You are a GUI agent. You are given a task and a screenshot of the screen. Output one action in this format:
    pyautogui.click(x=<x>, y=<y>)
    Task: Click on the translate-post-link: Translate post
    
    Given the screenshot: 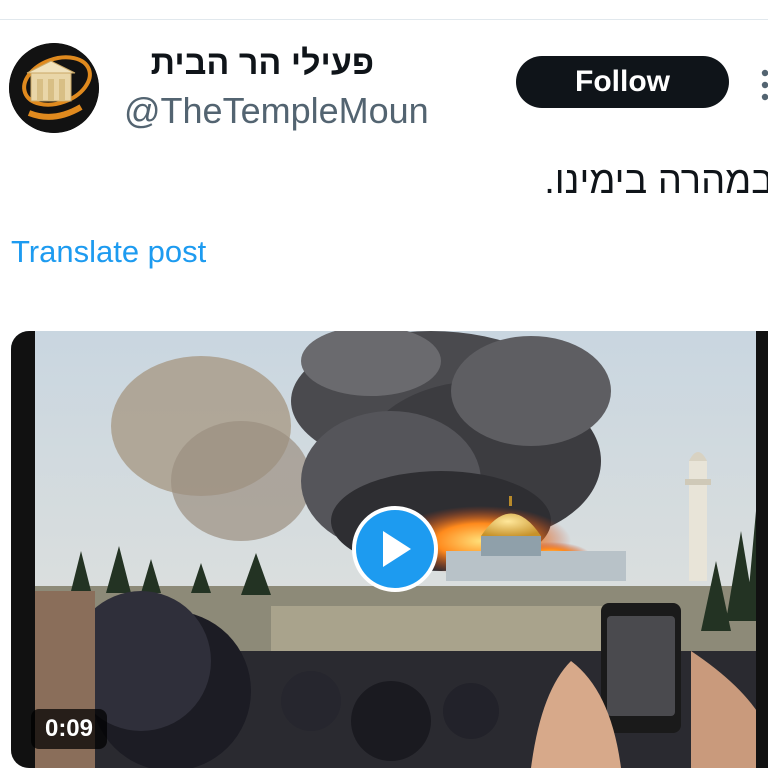 What is the action you would take?
    pyautogui.click(x=108, y=252)
    